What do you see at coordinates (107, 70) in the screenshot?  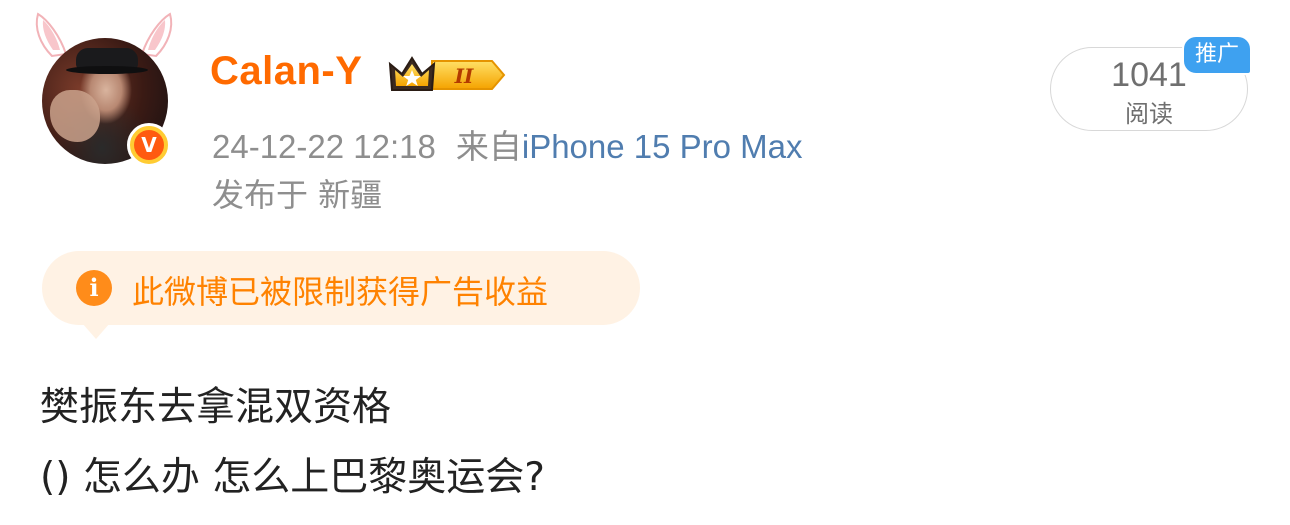 I see `avatar-hat-brim` at bounding box center [107, 70].